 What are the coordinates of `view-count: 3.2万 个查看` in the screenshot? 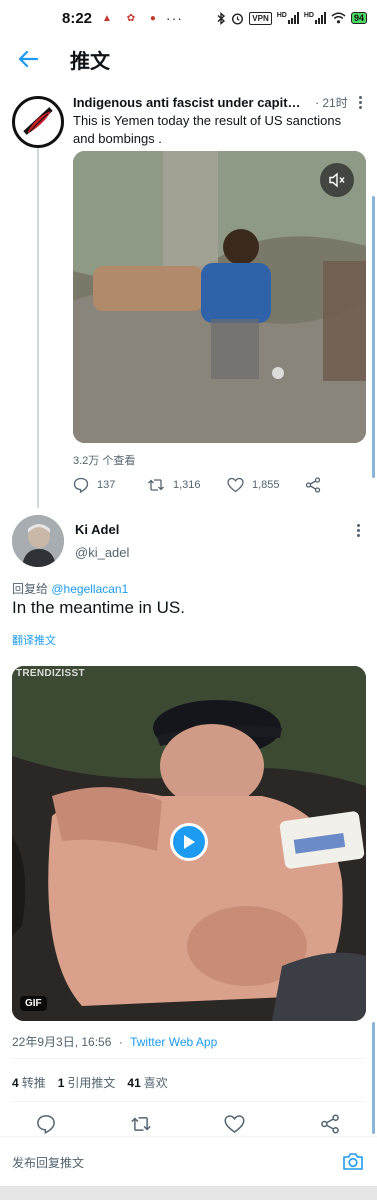 It's located at (104, 461).